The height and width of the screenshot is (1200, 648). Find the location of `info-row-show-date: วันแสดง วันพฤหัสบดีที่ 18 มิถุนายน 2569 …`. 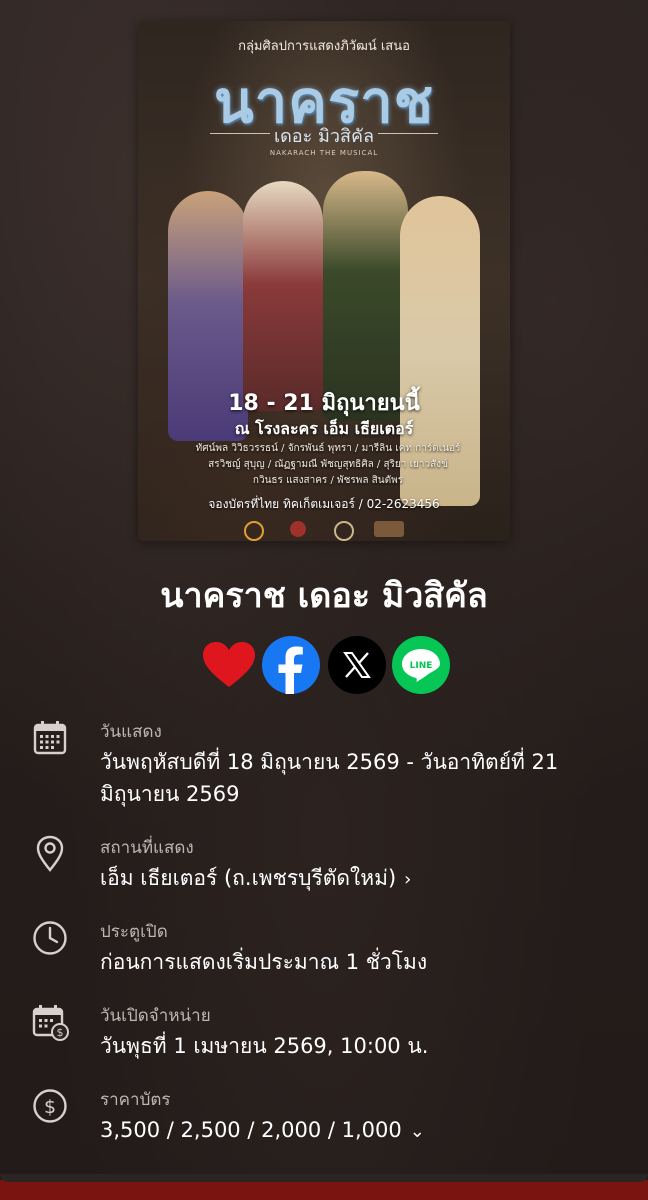

info-row-show-date: วันแสดง วันพฤหัสบดีที่ 18 มิถุนายน 2569 … is located at coordinates (320, 763).